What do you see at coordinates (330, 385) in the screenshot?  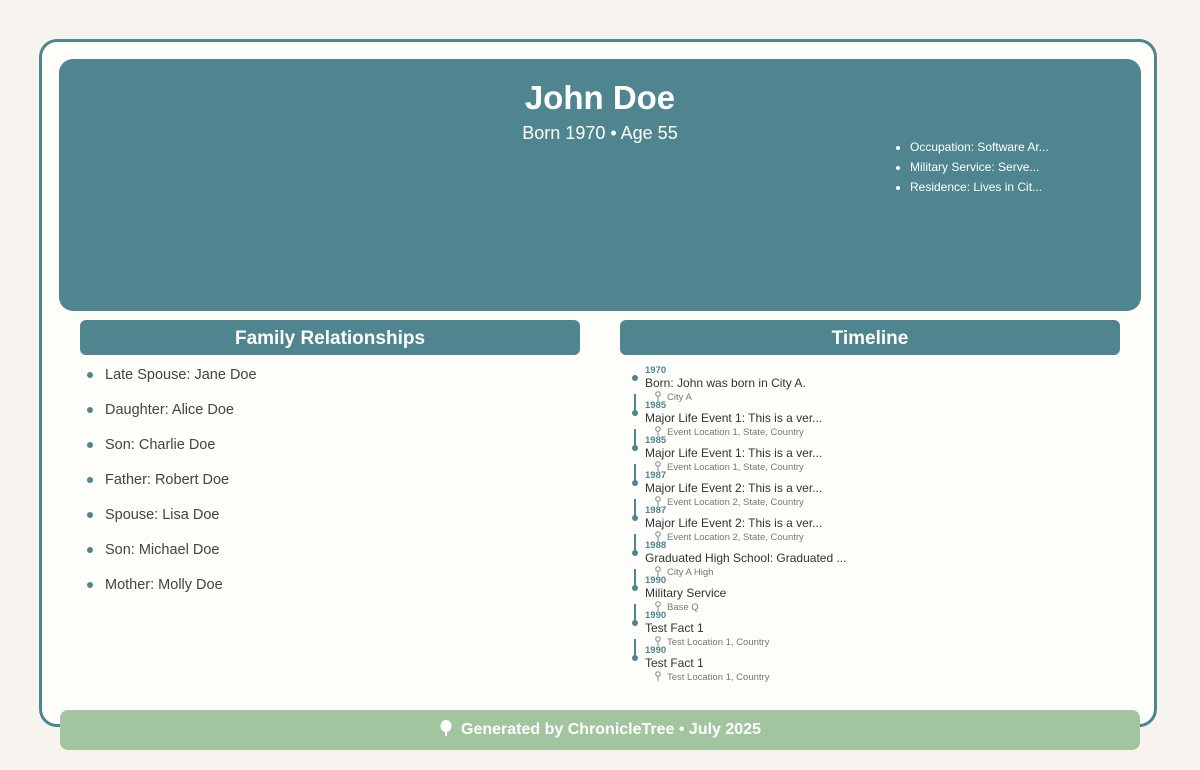 I see `family-item: Late Spouse: Jane Doe` at bounding box center [330, 385].